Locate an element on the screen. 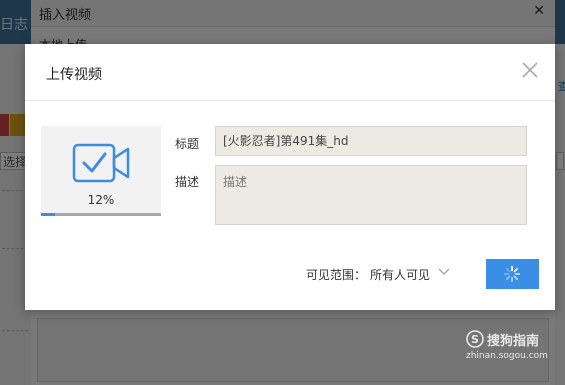 The image size is (565, 385). upload-progress-text: 12% is located at coordinates (101, 200).